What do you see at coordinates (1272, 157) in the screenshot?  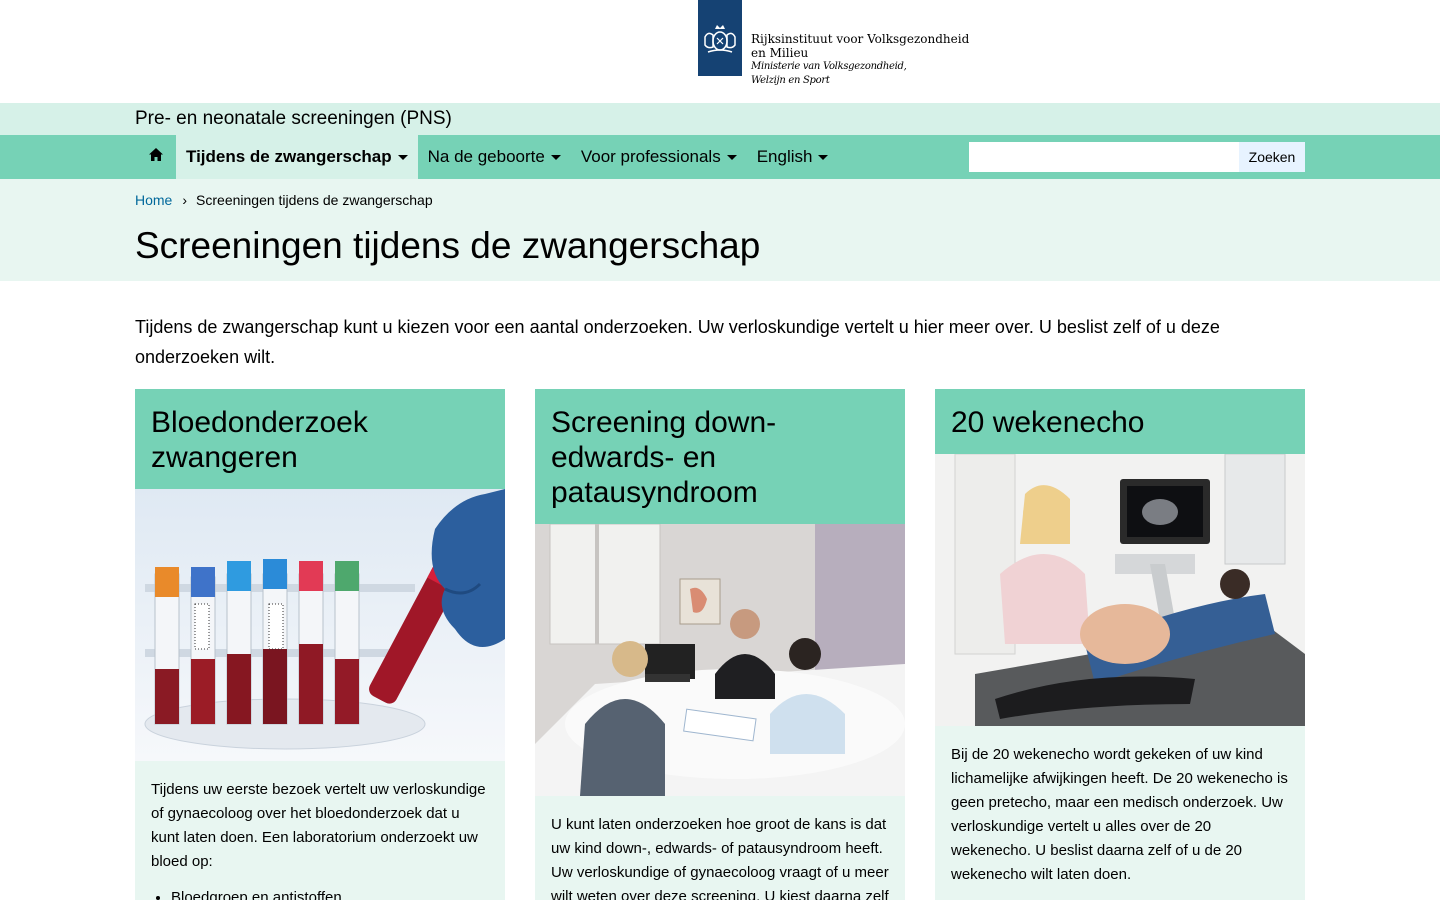 I see `search-button: Zoeken` at bounding box center [1272, 157].